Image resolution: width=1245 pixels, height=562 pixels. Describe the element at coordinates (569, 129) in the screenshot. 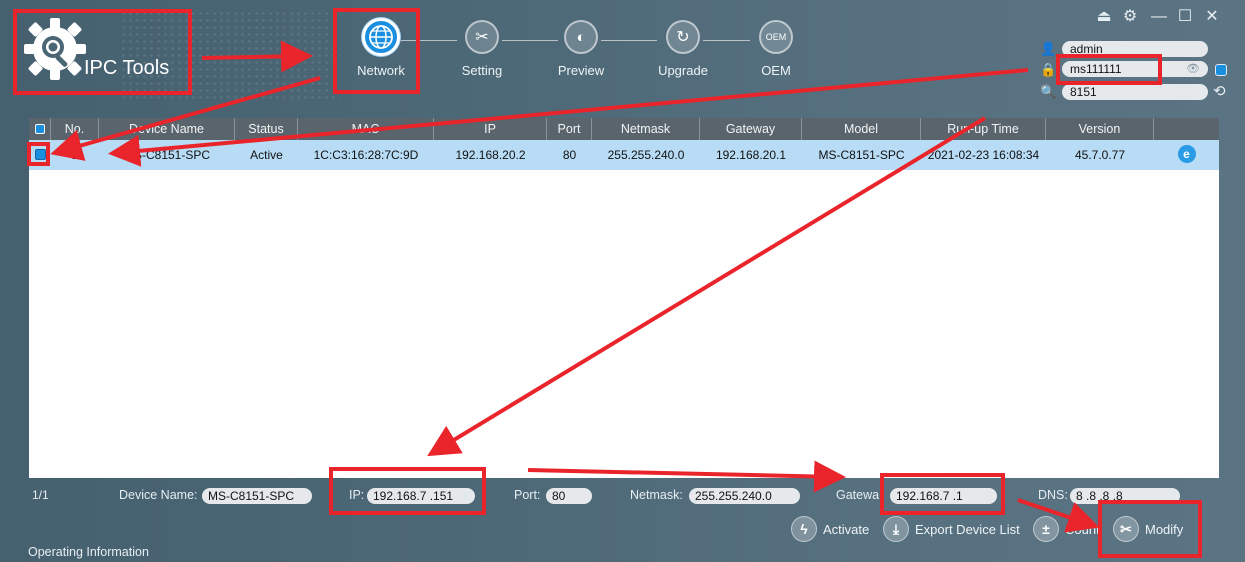

I see `col-port: Port` at that location.